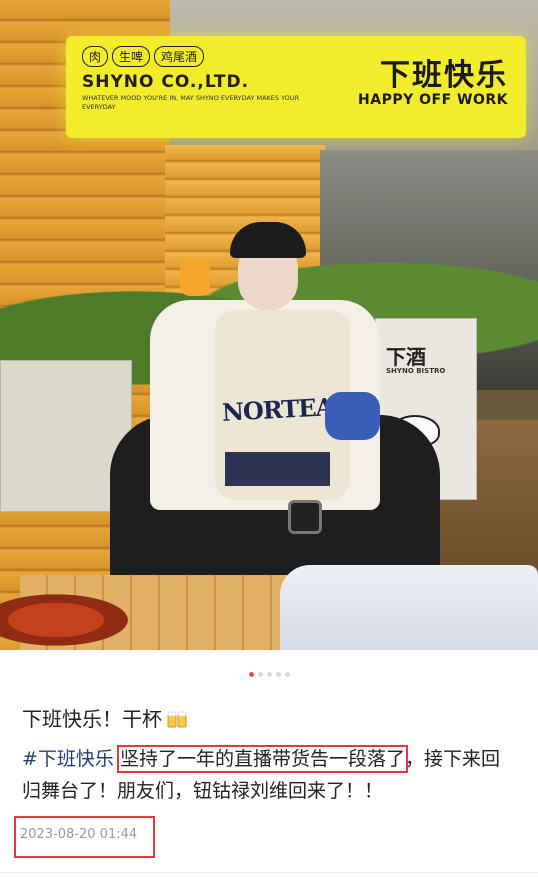 This screenshot has height=879, width=538. I want to click on plastic-bag, so click(409, 607).